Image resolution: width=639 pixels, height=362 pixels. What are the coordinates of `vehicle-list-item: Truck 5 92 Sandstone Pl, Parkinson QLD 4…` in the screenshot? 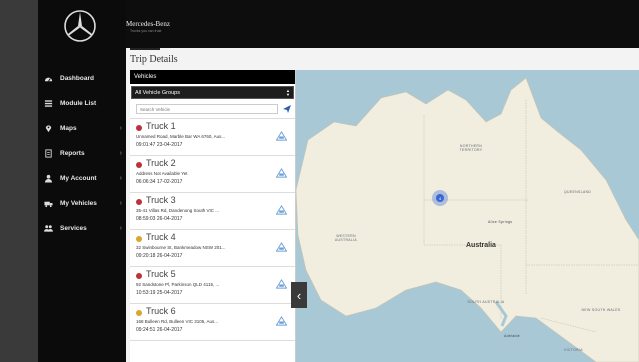 It's located at (212, 285).